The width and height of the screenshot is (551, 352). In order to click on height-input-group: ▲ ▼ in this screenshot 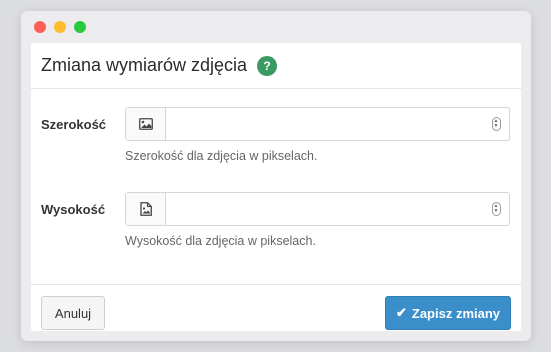, I will do `click(317, 209)`.